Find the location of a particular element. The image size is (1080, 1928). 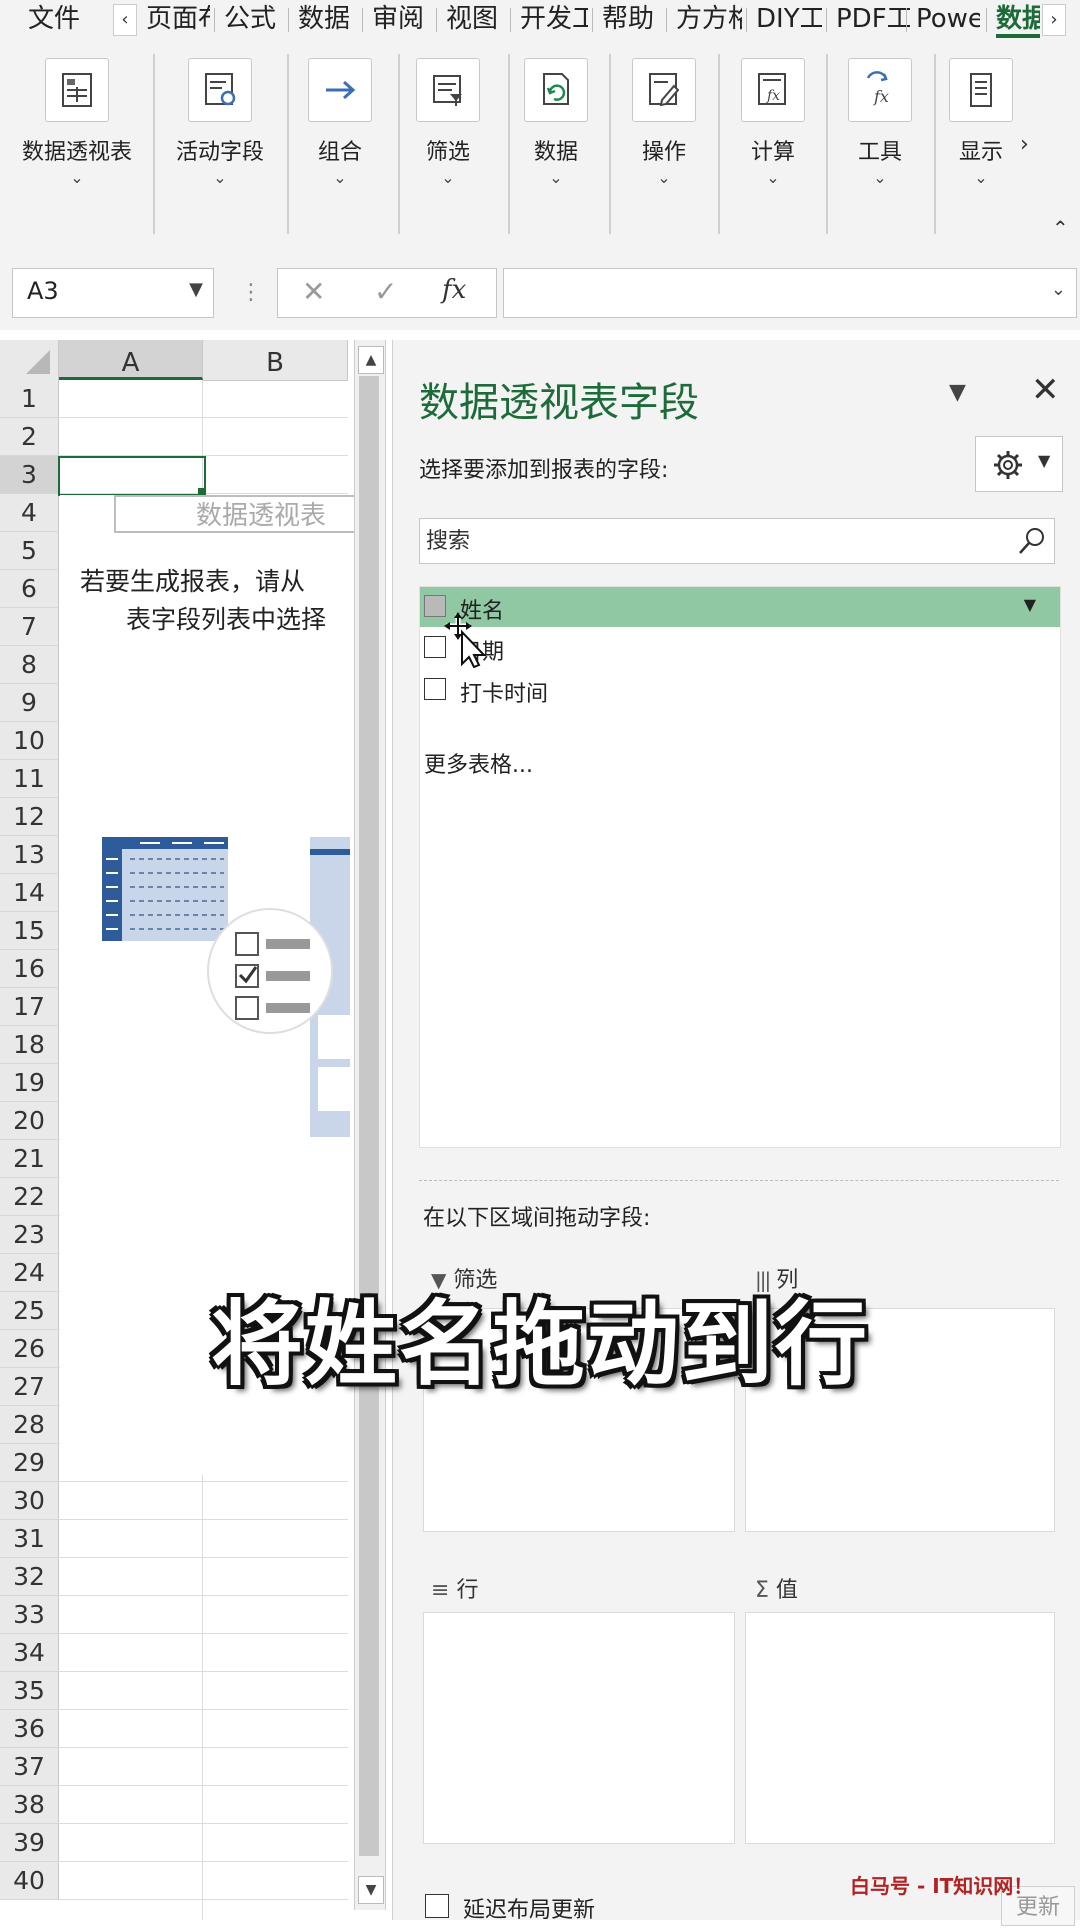

row-header-1: 1 is located at coordinates (29, 399).